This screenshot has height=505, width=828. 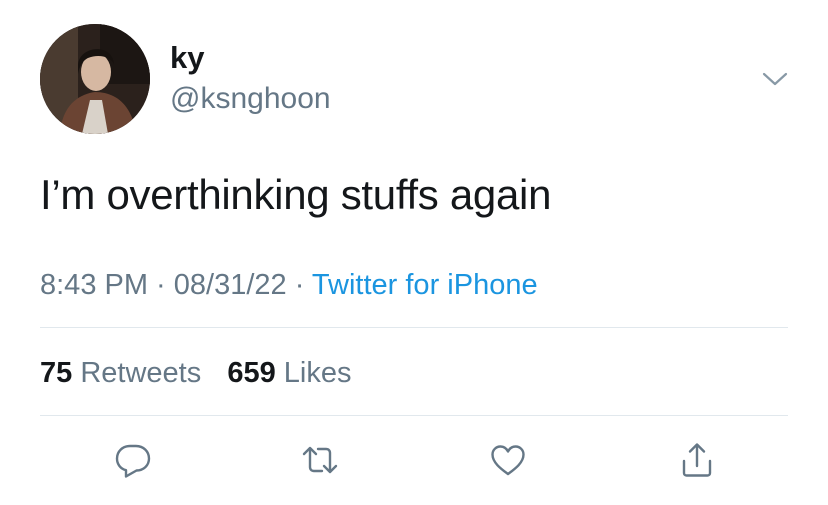 I want to click on tweet-meta: 8:43 PM · 08/31/22 · Twitter for iPhone, so click(x=289, y=285).